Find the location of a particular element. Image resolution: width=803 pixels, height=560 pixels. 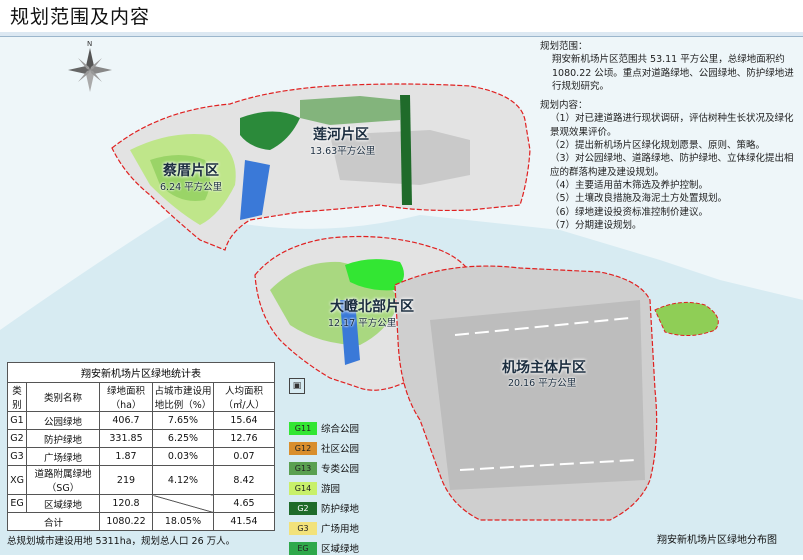

table-row: G3 广场绿地 1.87 0.03% 0.07 is located at coordinates (141, 456).